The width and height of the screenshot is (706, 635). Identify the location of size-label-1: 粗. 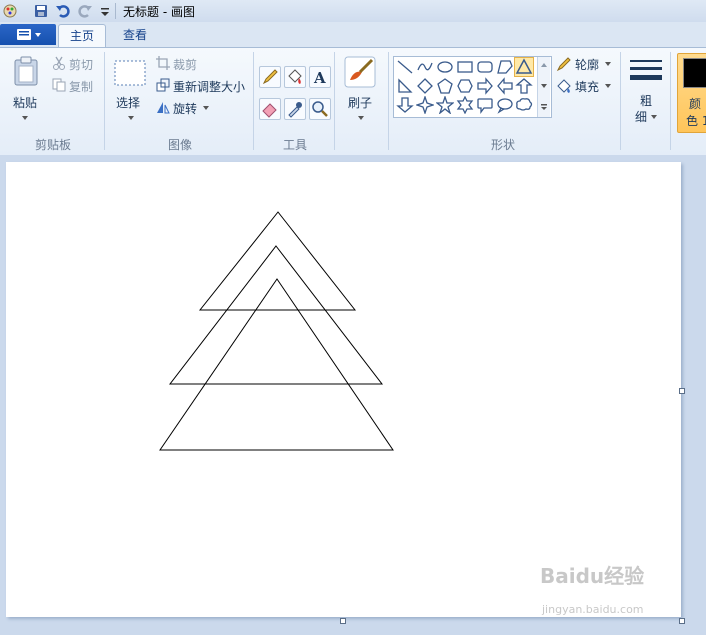
(646, 101).